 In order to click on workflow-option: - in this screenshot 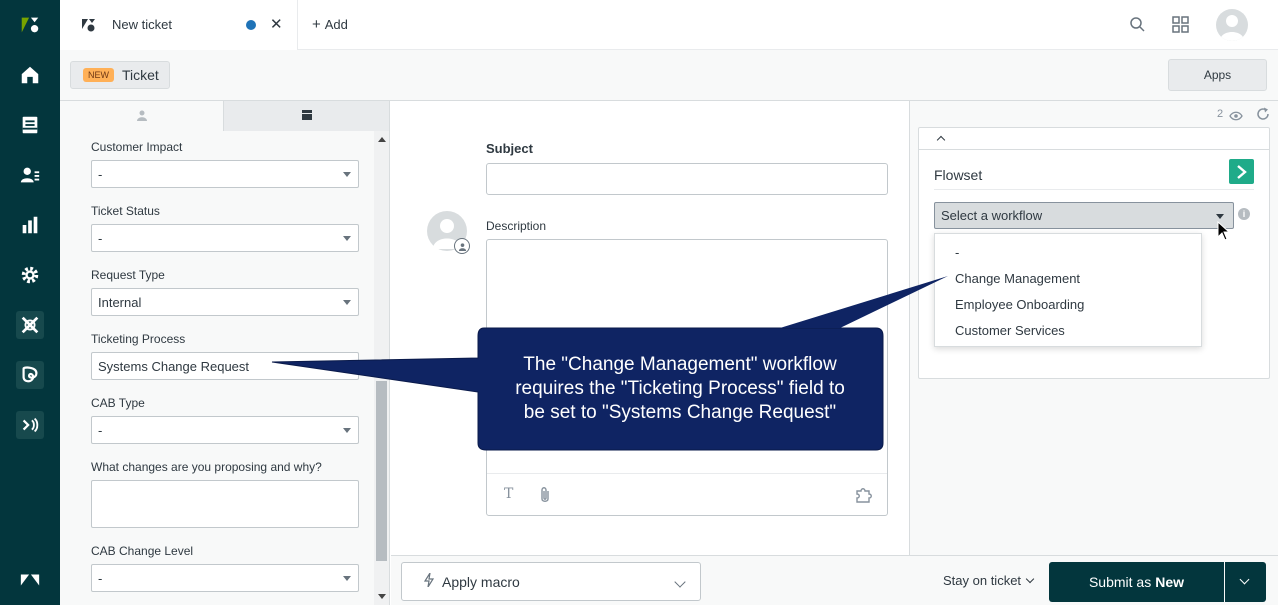, I will do `click(957, 252)`.